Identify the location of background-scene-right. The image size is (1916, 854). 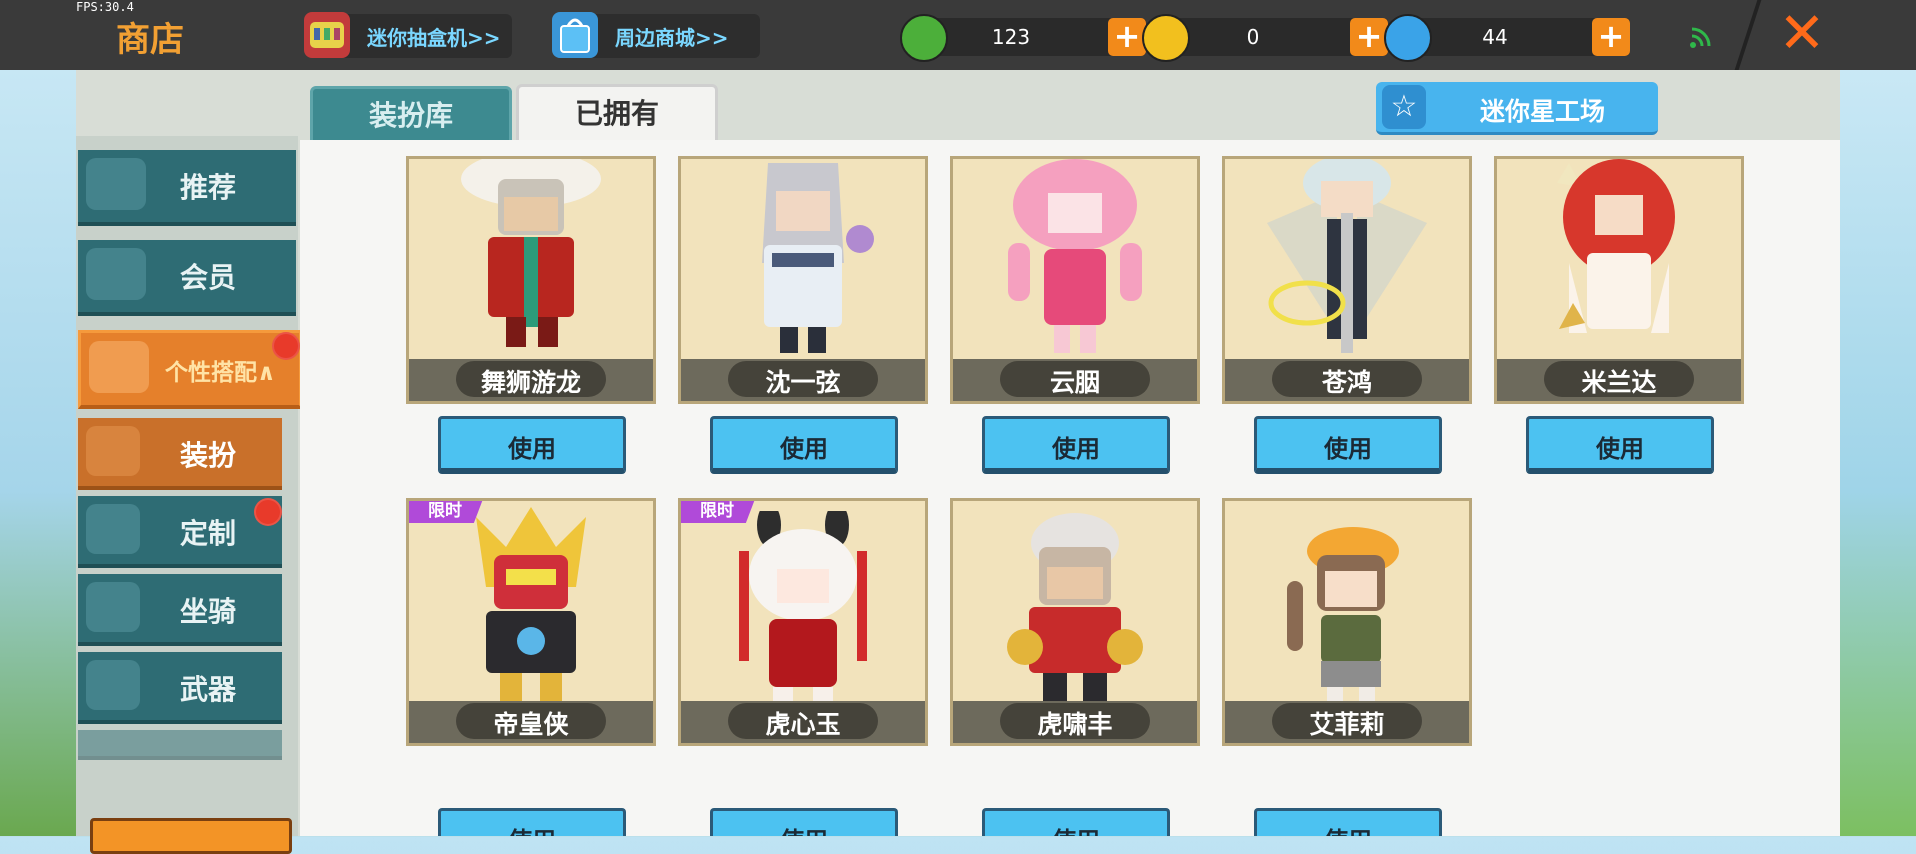
(1878, 453).